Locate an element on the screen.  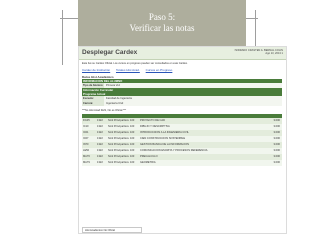
course-level: Sinti Principal Ecuacs is located at coordinates (118, 162).